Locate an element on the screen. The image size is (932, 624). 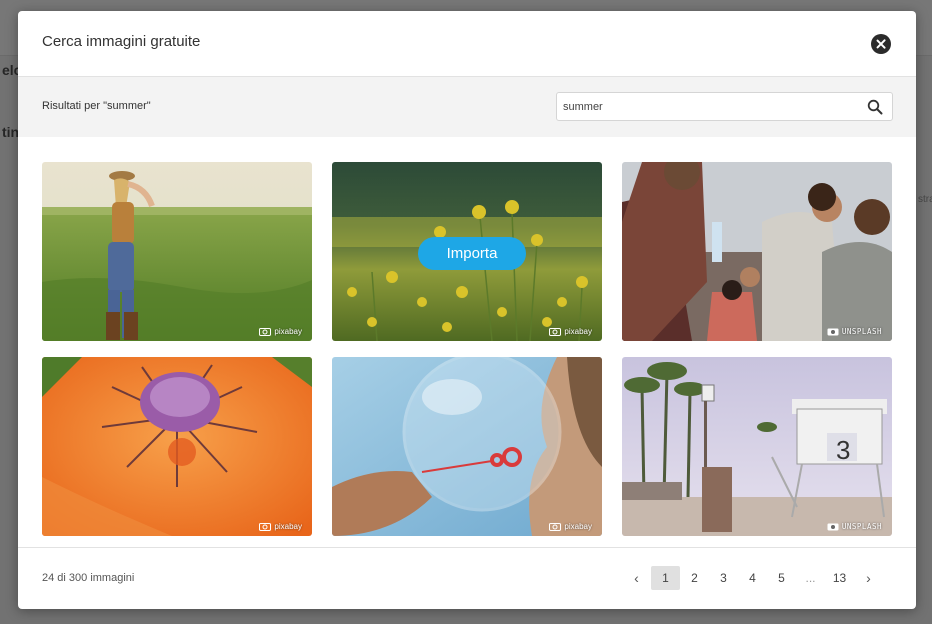
image-thumbnail: 3 UNSPLASH is located at coordinates (757, 446).